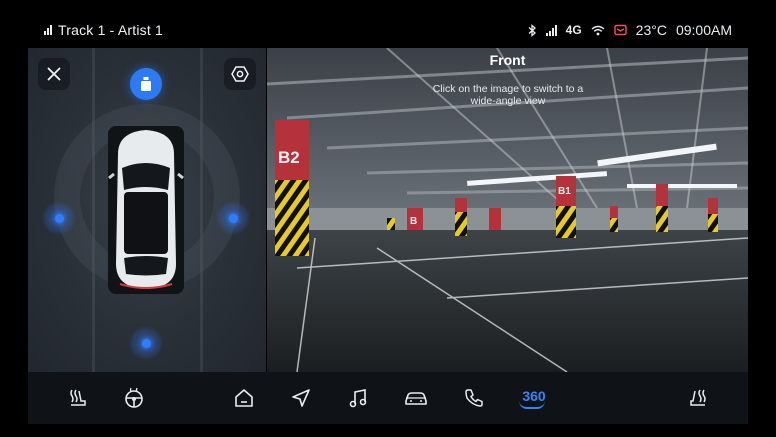  Describe the element at coordinates (532, 30) in the screenshot. I see `bluetooth-icon` at that location.